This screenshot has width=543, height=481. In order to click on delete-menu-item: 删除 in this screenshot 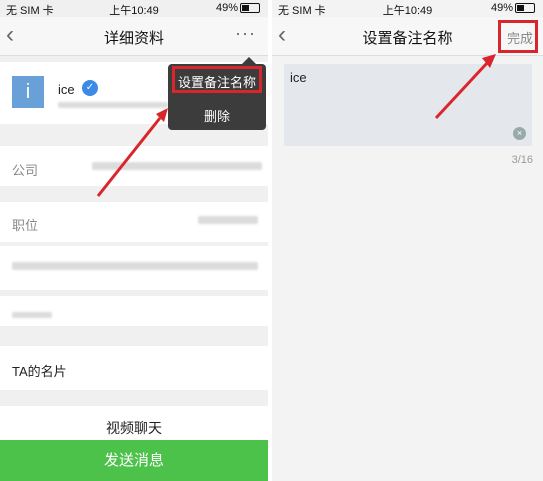, I will do `click(217, 115)`.